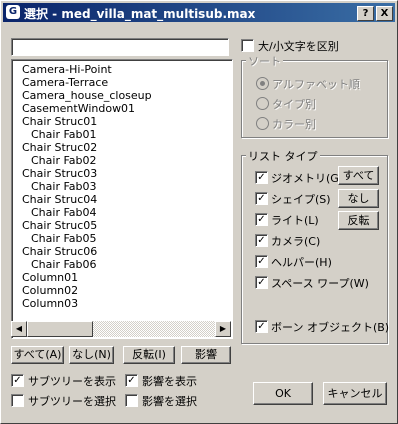  I want to click on geometry-checkbox: ✓, so click(261, 177).